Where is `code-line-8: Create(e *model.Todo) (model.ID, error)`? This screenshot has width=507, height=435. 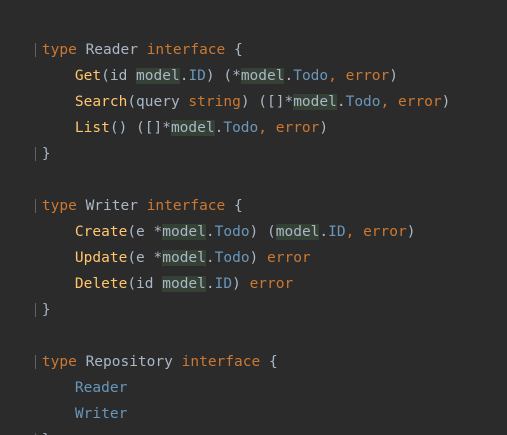
code-line-8: Create(e *model.Todo) (model.ID, error) is located at coordinates (245, 232).